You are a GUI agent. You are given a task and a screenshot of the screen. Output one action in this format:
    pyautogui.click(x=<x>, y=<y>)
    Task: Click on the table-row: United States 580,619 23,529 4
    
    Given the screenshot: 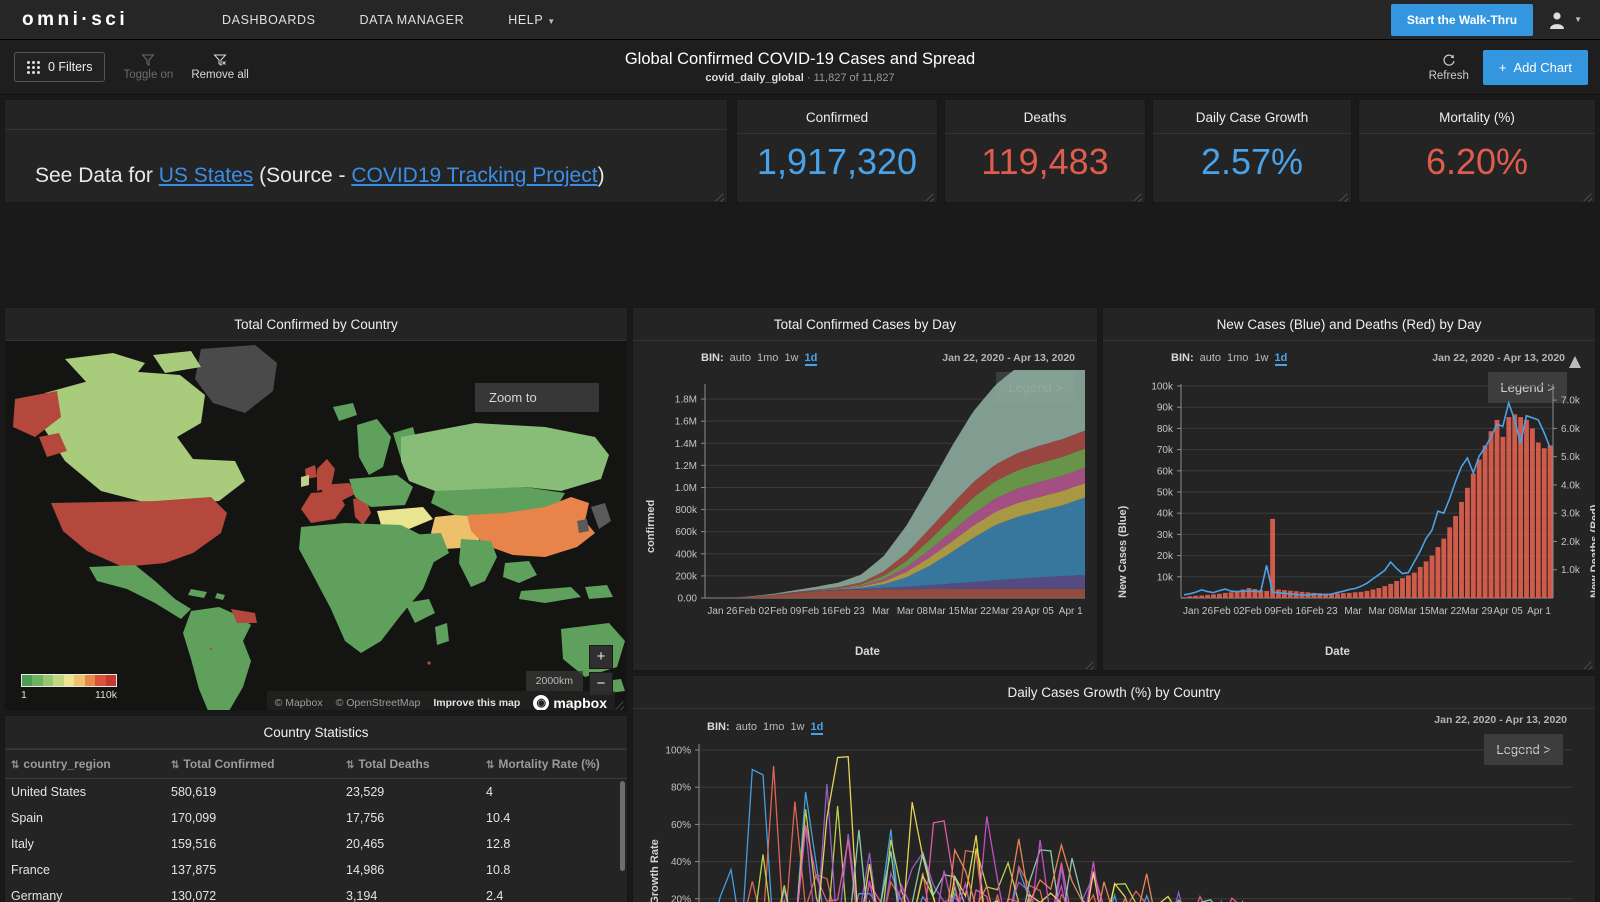 What is the action you would take?
    pyautogui.click(x=316, y=792)
    